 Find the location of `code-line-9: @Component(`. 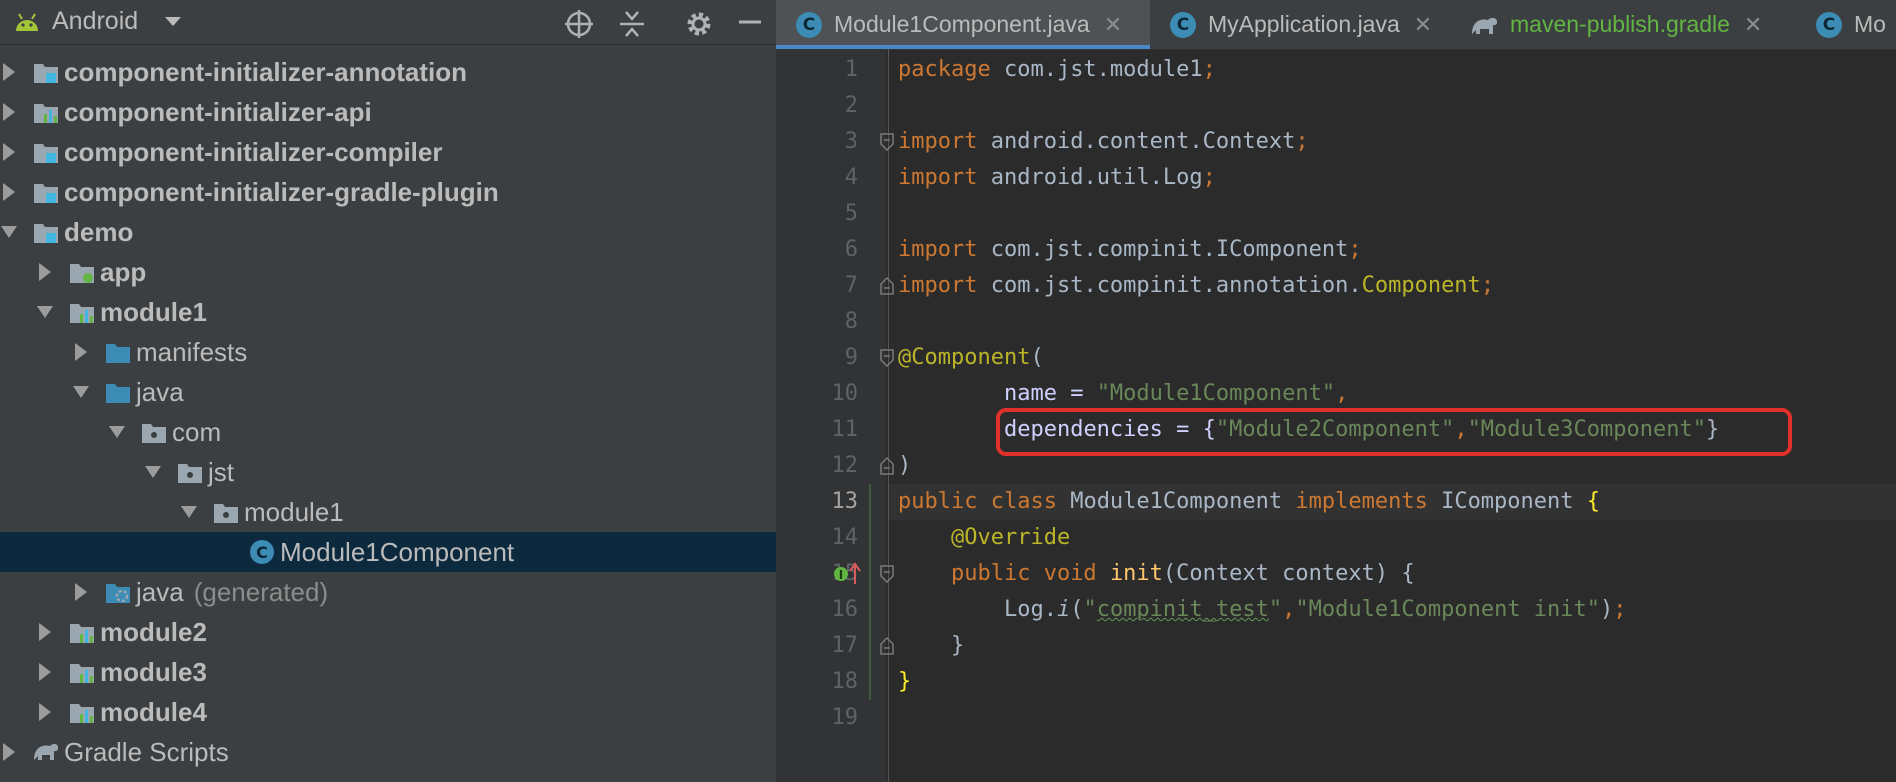

code-line-9: @Component( is located at coordinates (971, 358).